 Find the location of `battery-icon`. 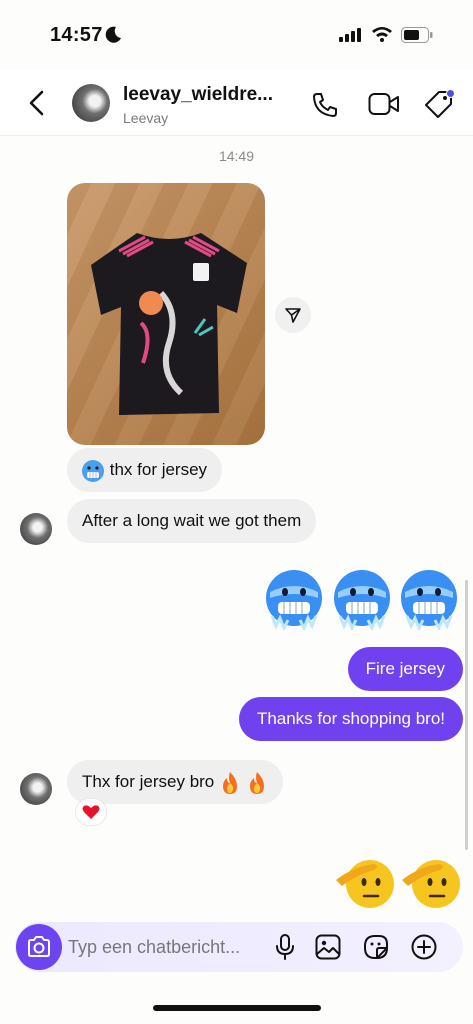

battery-icon is located at coordinates (417, 35).